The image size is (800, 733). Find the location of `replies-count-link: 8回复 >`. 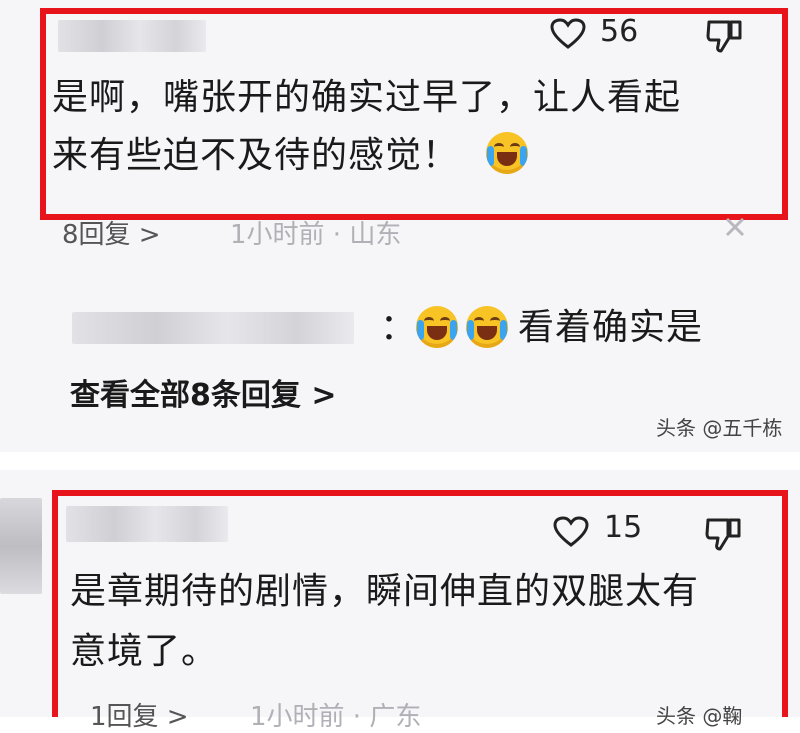

replies-count-link: 8回复 > is located at coordinates (111, 232).